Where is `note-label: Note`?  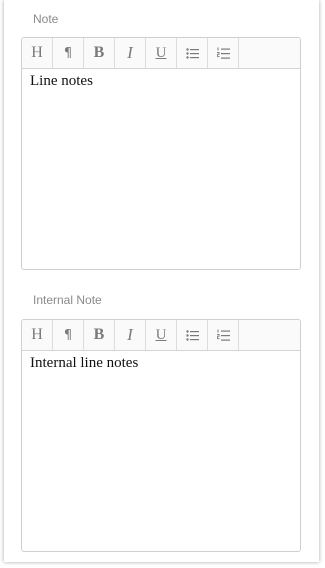
note-label: Note is located at coordinates (46, 19).